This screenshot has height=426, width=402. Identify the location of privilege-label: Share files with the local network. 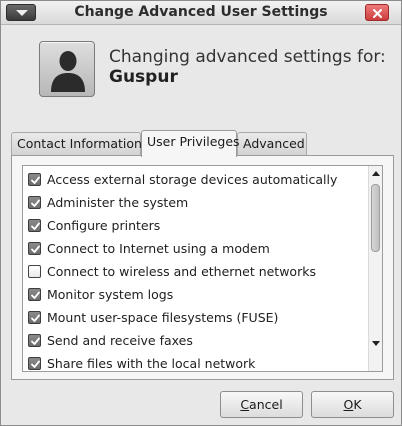
(151, 363).